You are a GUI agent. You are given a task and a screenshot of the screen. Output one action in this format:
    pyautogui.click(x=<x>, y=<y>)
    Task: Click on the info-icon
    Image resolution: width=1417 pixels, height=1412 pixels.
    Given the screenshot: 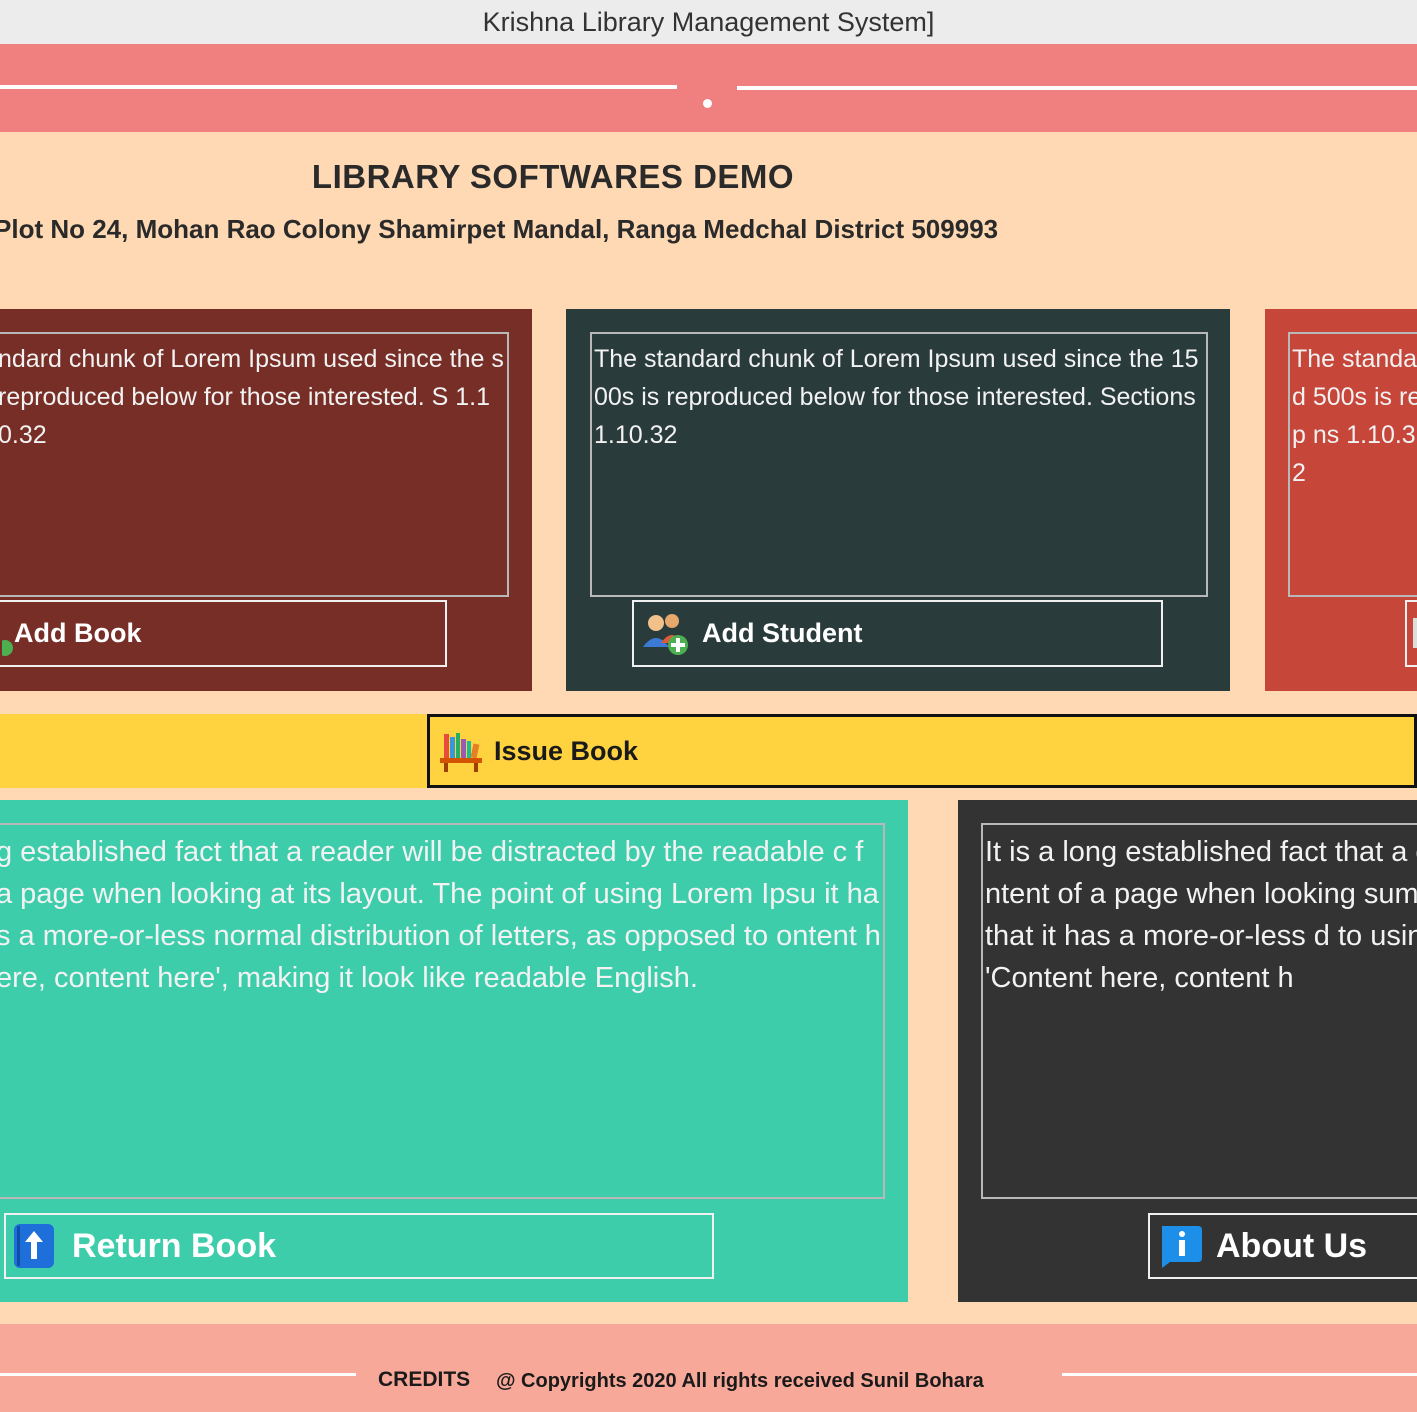 What is the action you would take?
    pyautogui.click(x=1182, y=1247)
    